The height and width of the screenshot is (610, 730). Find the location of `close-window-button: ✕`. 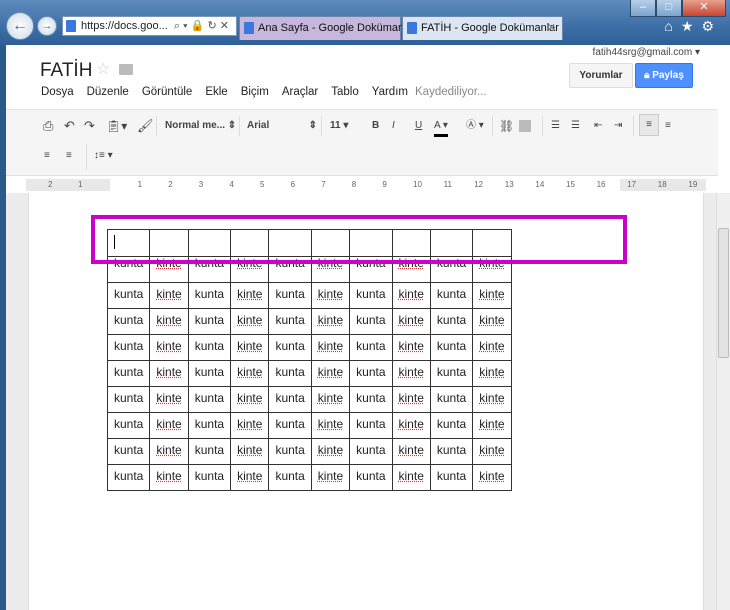

close-window-button: ✕ is located at coordinates (704, 8).